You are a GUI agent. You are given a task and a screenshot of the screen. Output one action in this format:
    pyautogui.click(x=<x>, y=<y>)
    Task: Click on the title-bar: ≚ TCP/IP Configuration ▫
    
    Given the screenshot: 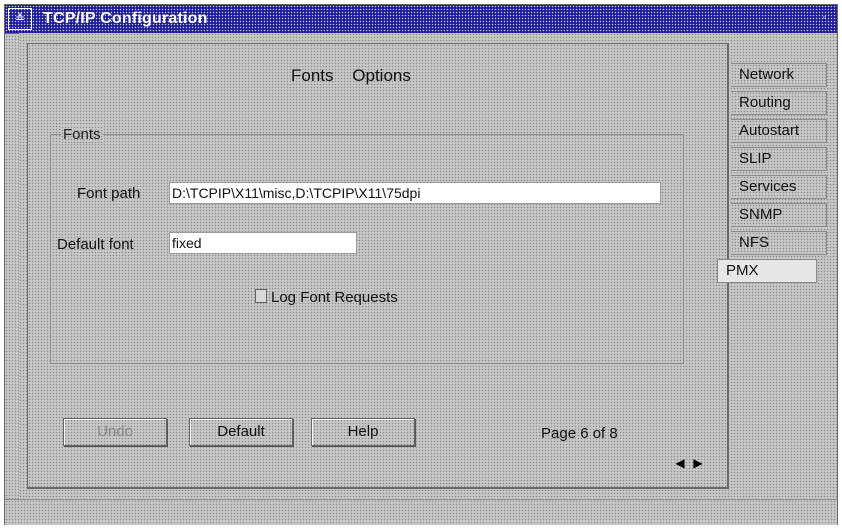 What is the action you would take?
    pyautogui.click(x=421, y=19)
    